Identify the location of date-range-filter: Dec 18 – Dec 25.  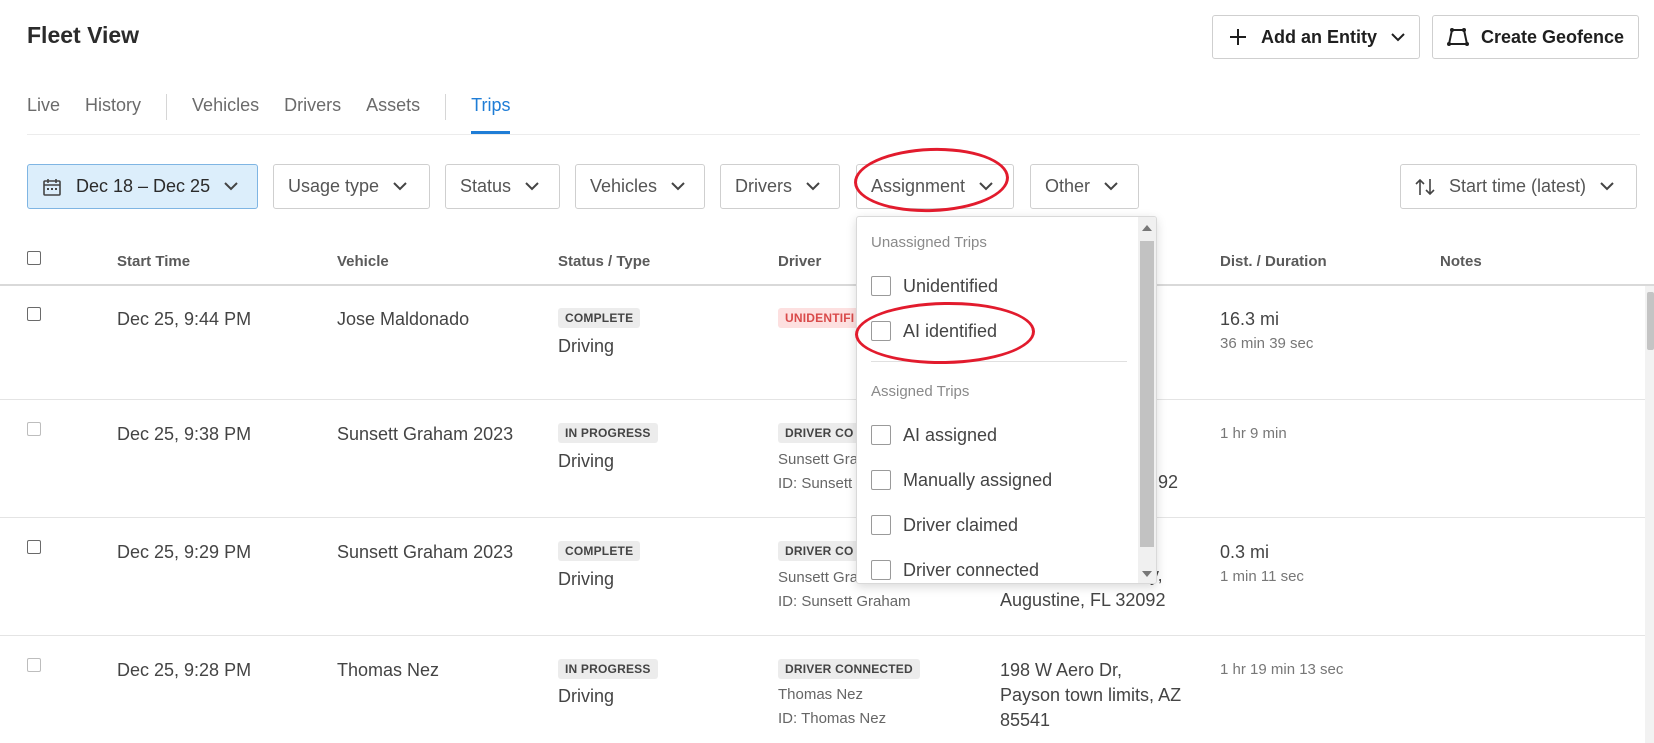
(142, 186).